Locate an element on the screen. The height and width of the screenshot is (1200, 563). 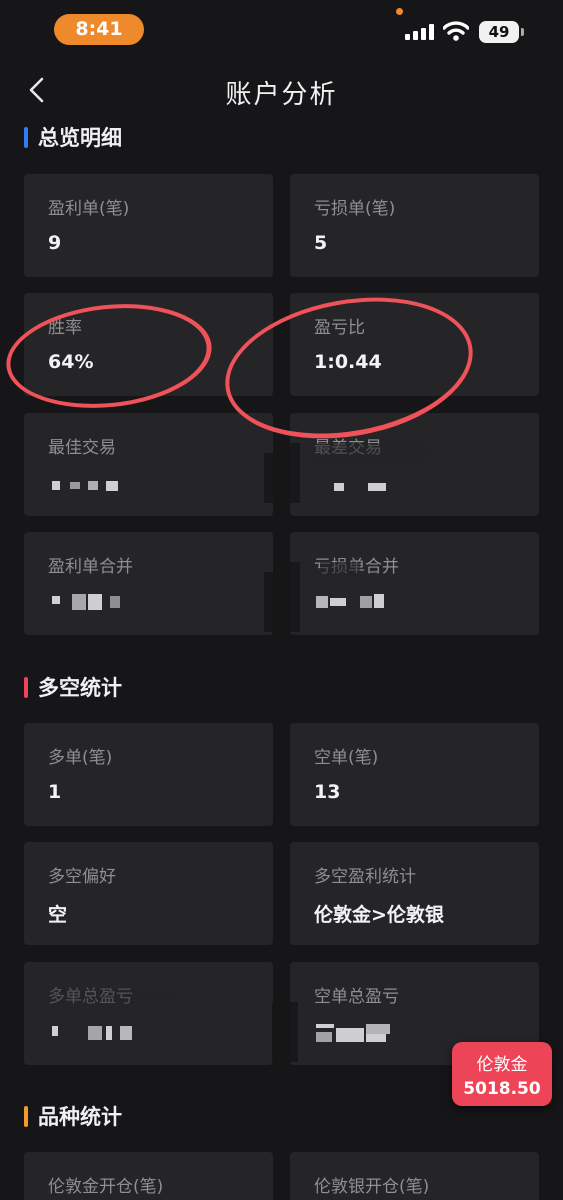
stat-value: 13 is located at coordinates (327, 792).